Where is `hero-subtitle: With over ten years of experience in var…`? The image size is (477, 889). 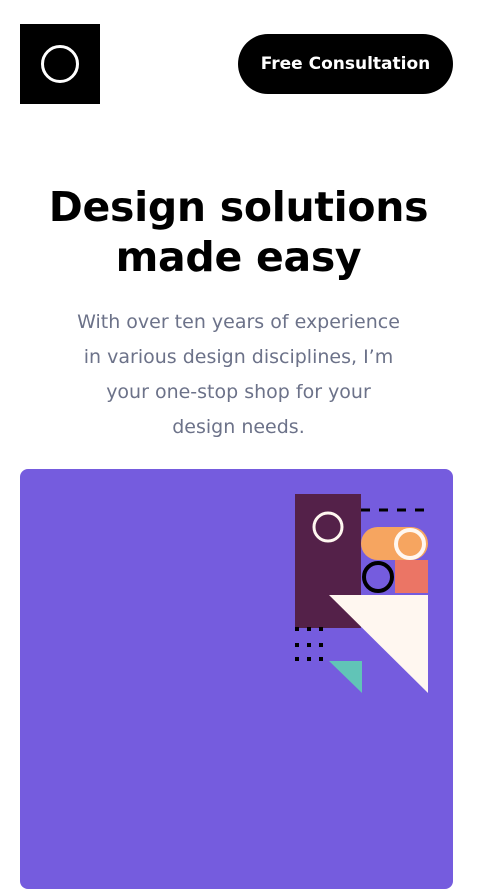 hero-subtitle: With over ten years of experience in var… is located at coordinates (238, 375).